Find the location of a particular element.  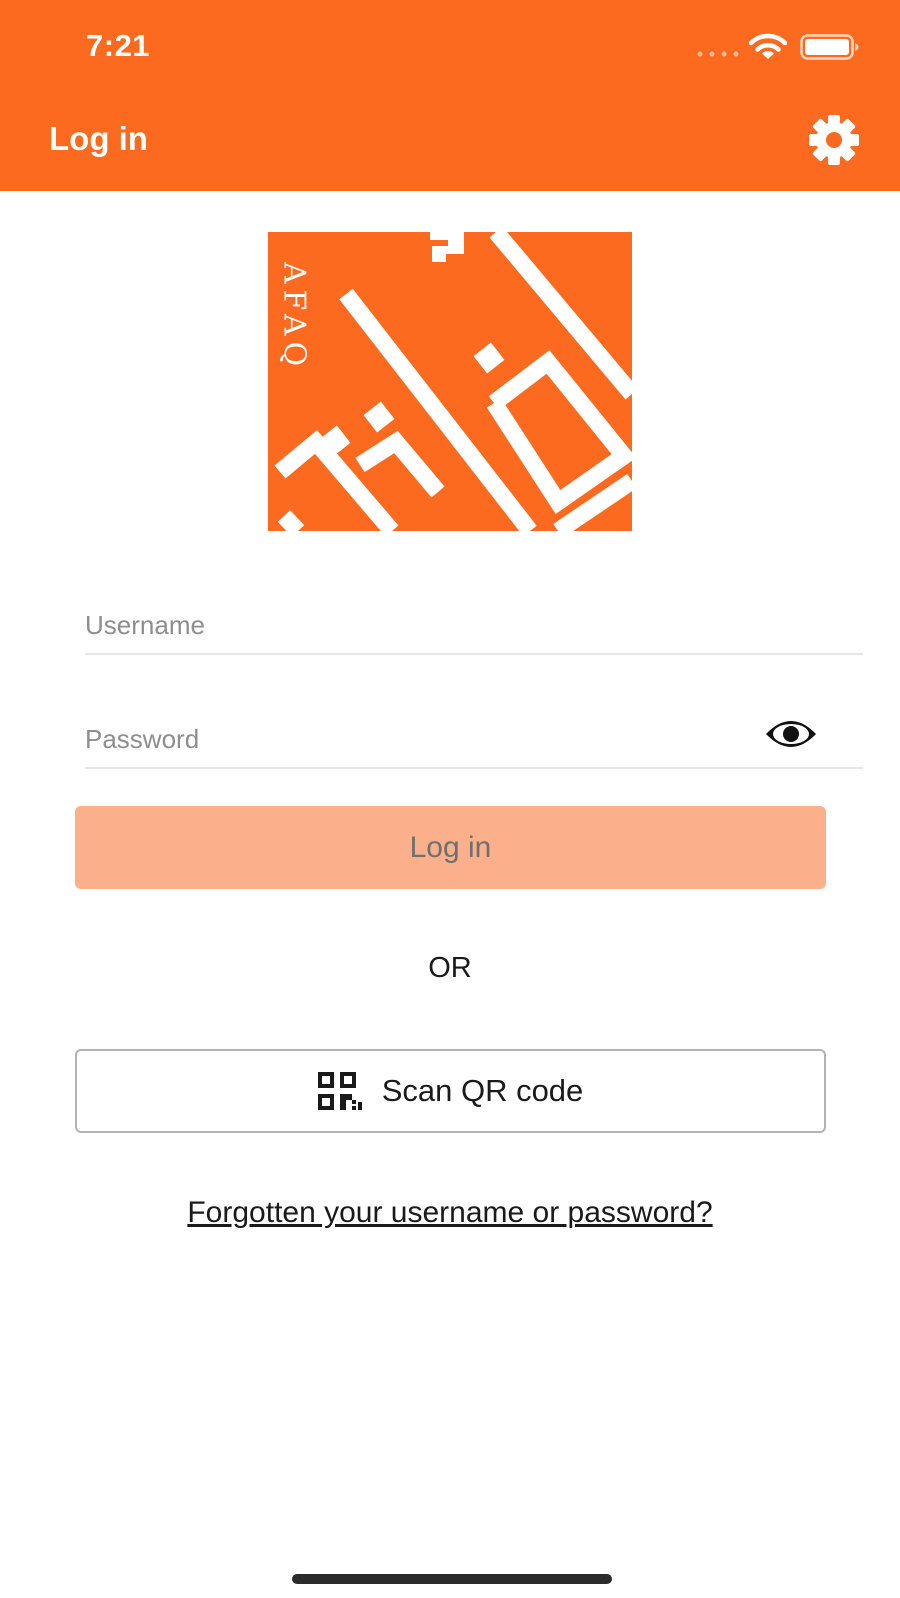

scan-qr-label: Scan QR code is located at coordinates (482, 1090).